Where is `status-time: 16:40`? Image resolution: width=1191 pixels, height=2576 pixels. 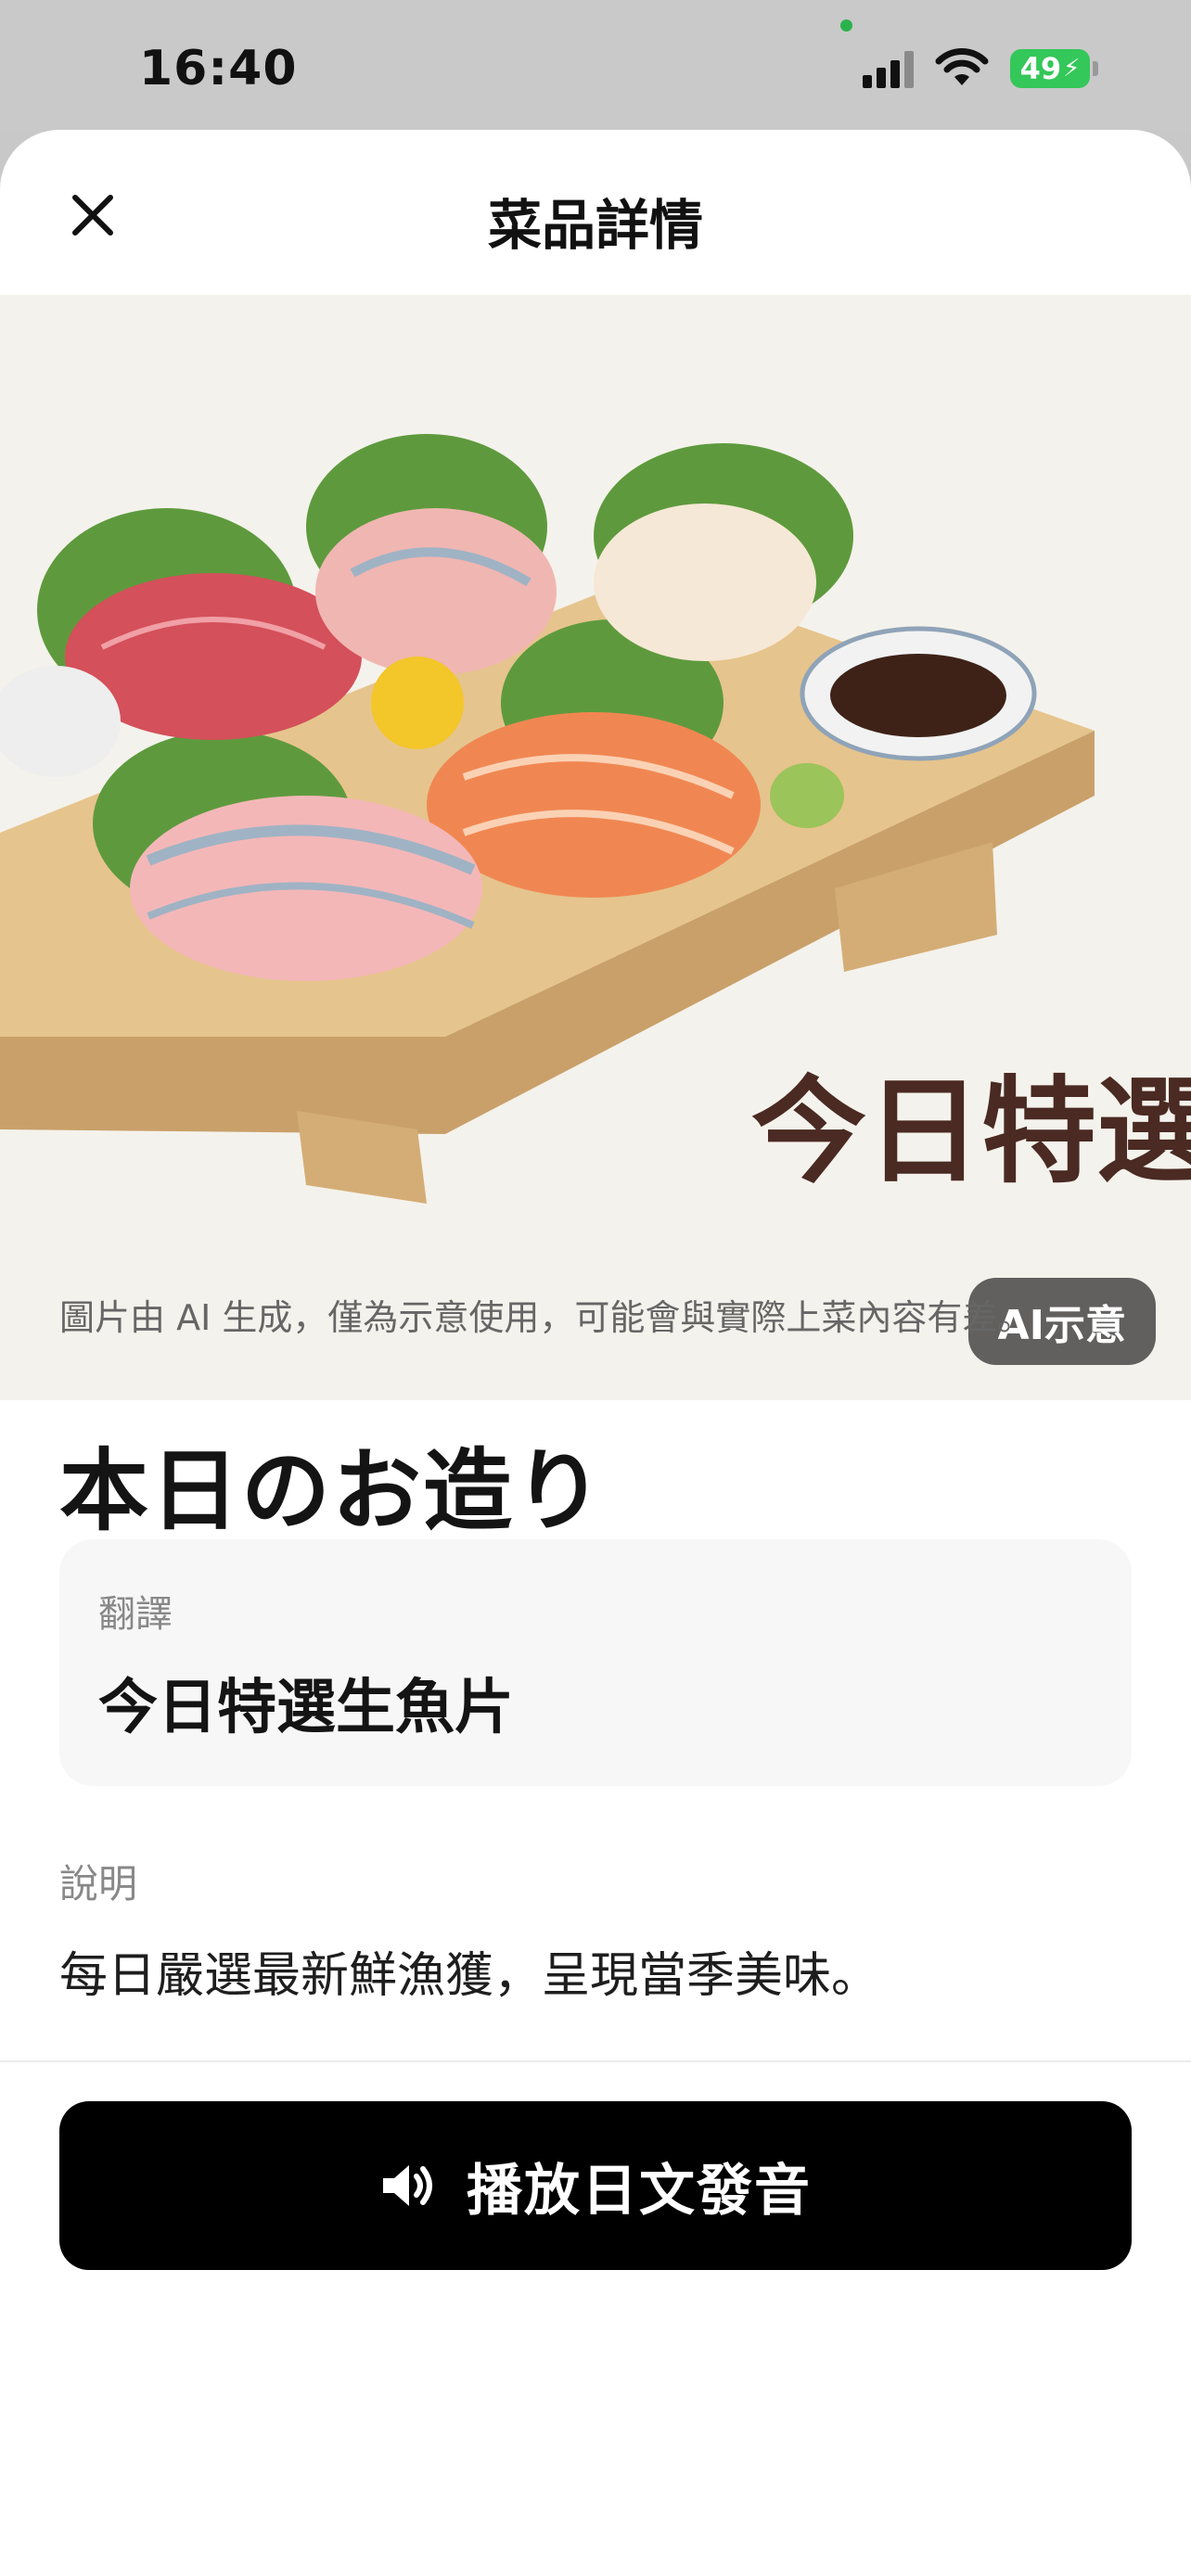 status-time: 16:40 is located at coordinates (218, 68).